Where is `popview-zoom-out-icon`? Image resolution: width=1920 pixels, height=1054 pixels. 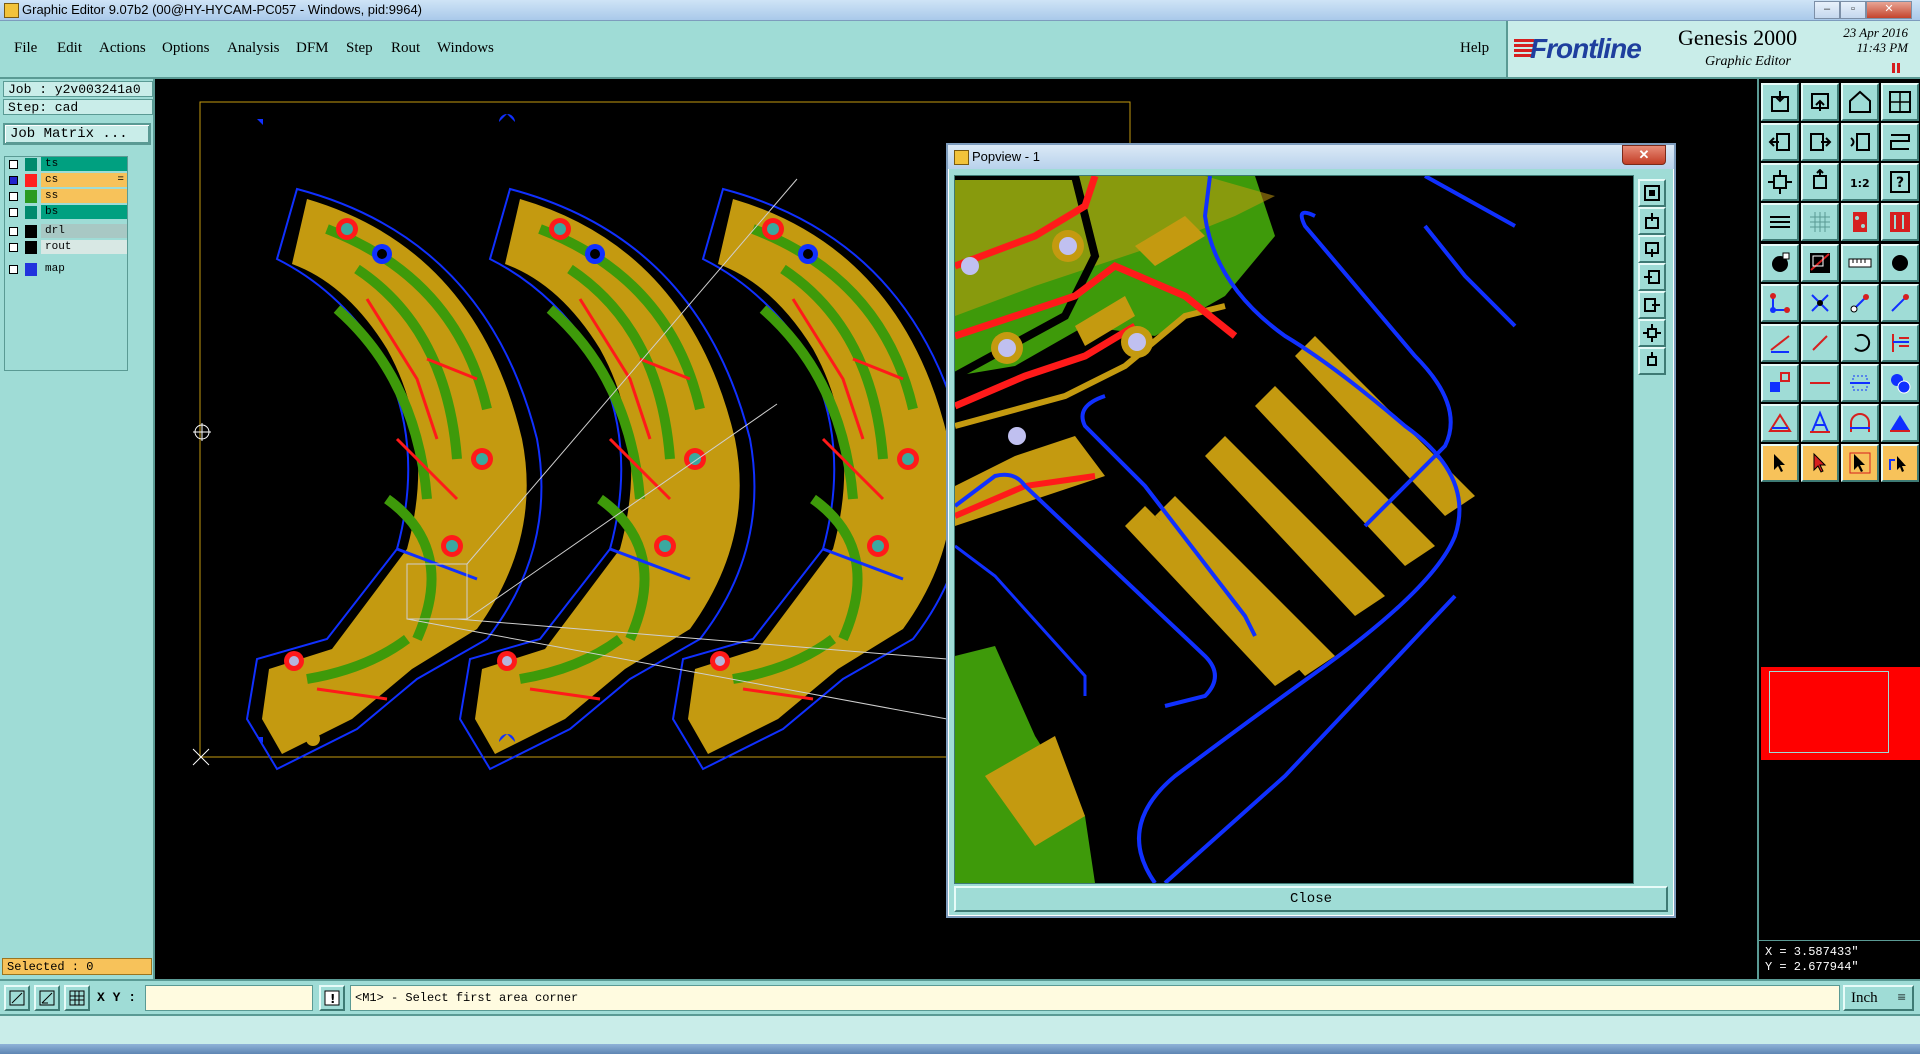
popview-zoom-out-icon is located at coordinates (1652, 361).